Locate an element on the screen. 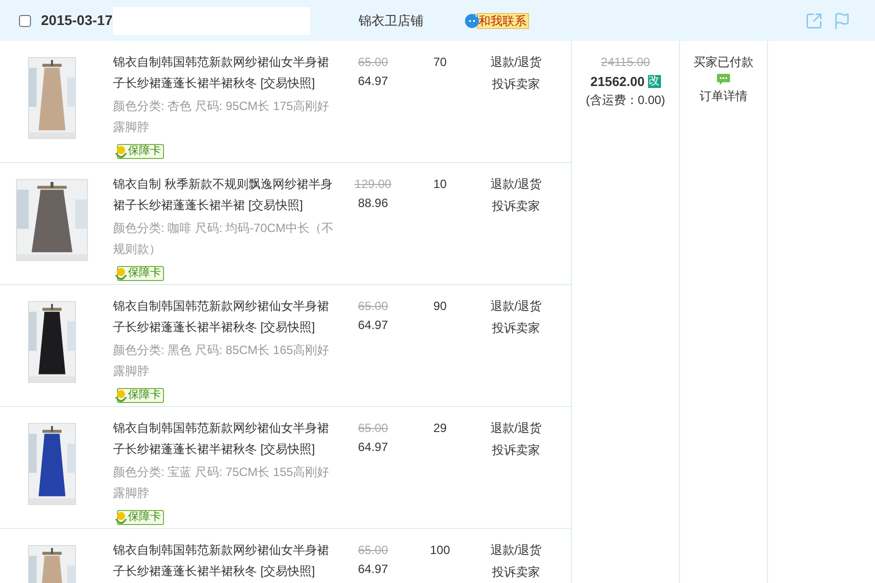  order-date: 2015-03-17 is located at coordinates (77, 20).